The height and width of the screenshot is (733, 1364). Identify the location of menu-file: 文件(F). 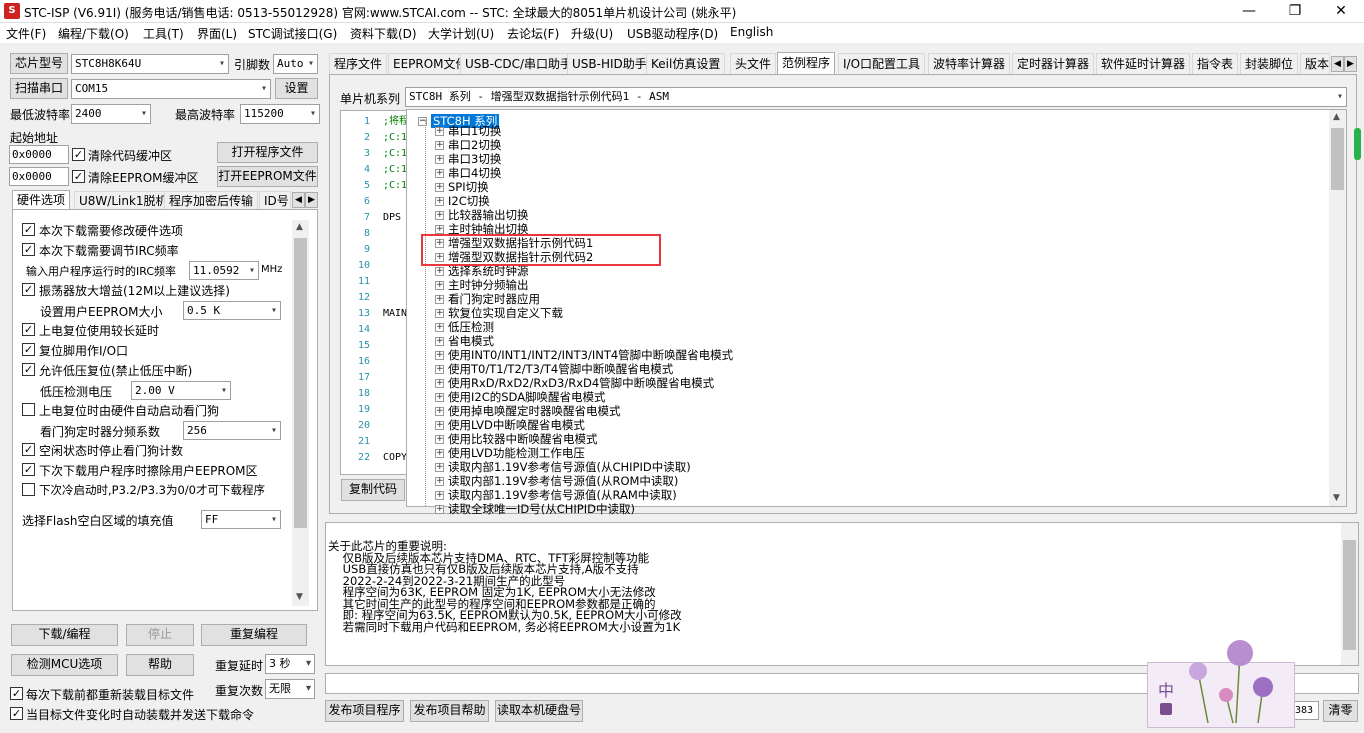
(26, 33).